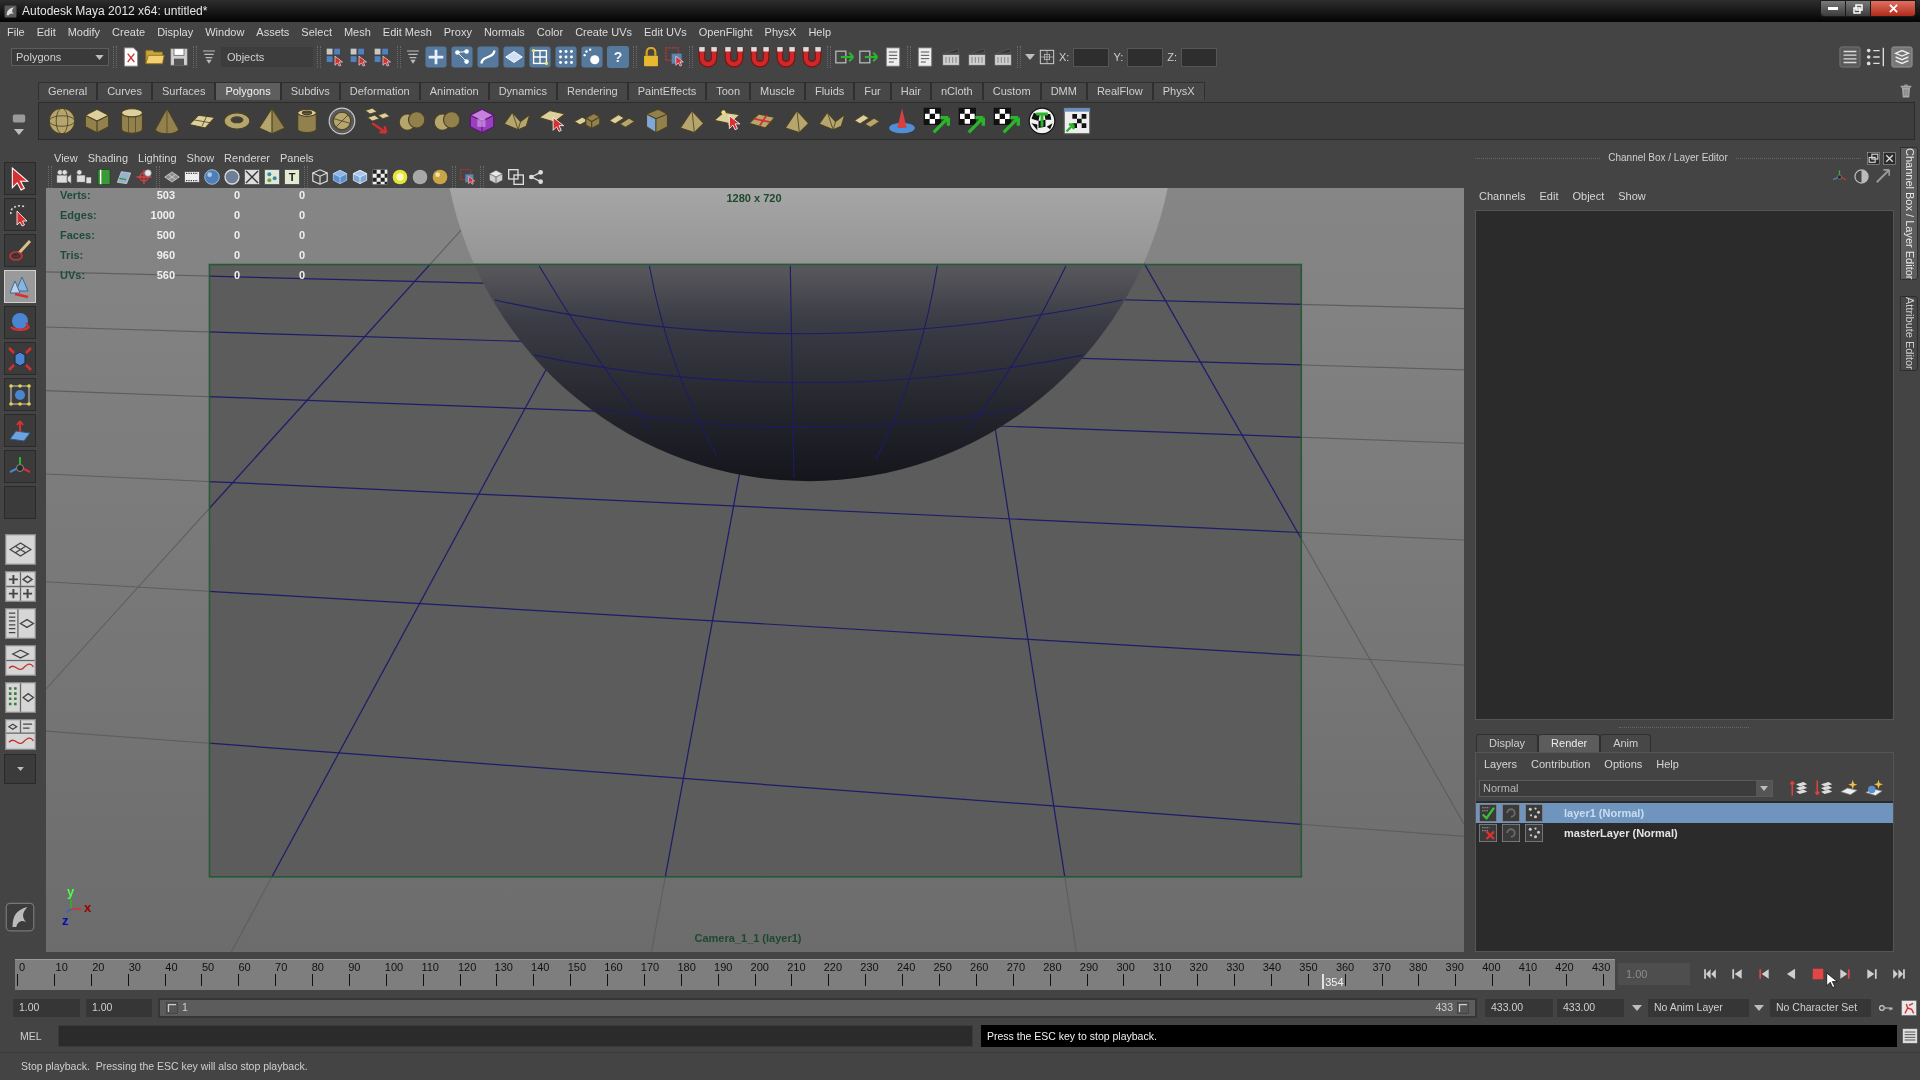 This screenshot has height=1080, width=1920. What do you see at coordinates (413, 57) in the screenshot?
I see `filter-icon` at bounding box center [413, 57].